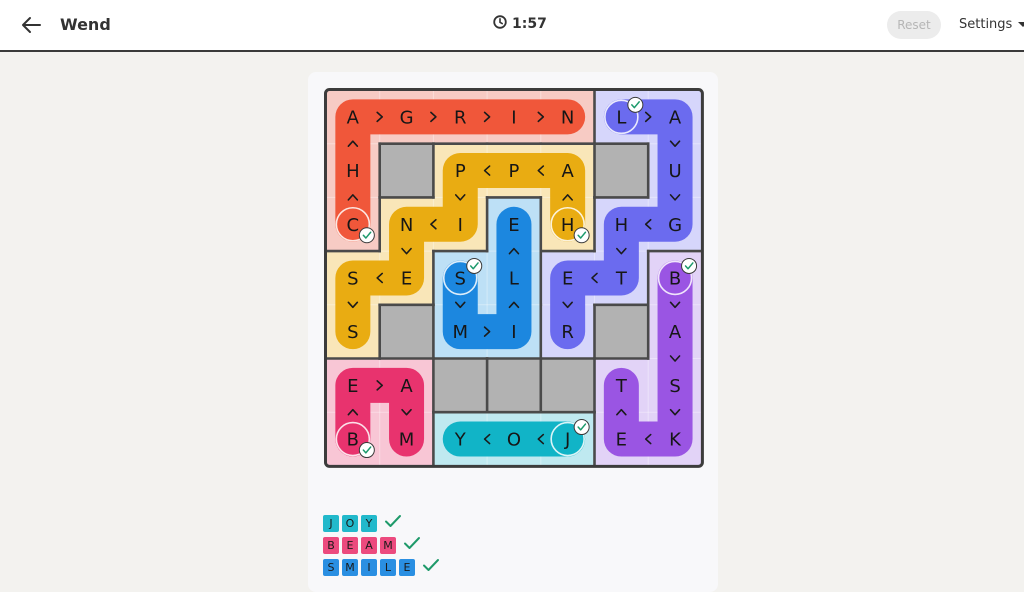  I want to click on letter-cell: K, so click(675, 440).